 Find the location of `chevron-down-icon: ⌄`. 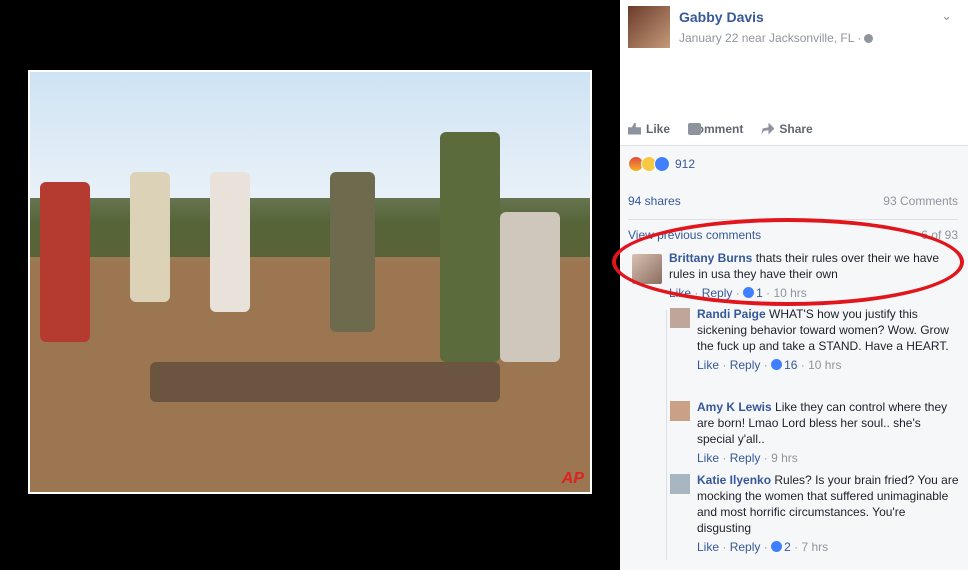

chevron-down-icon: ⌄ is located at coordinates (946, 16).